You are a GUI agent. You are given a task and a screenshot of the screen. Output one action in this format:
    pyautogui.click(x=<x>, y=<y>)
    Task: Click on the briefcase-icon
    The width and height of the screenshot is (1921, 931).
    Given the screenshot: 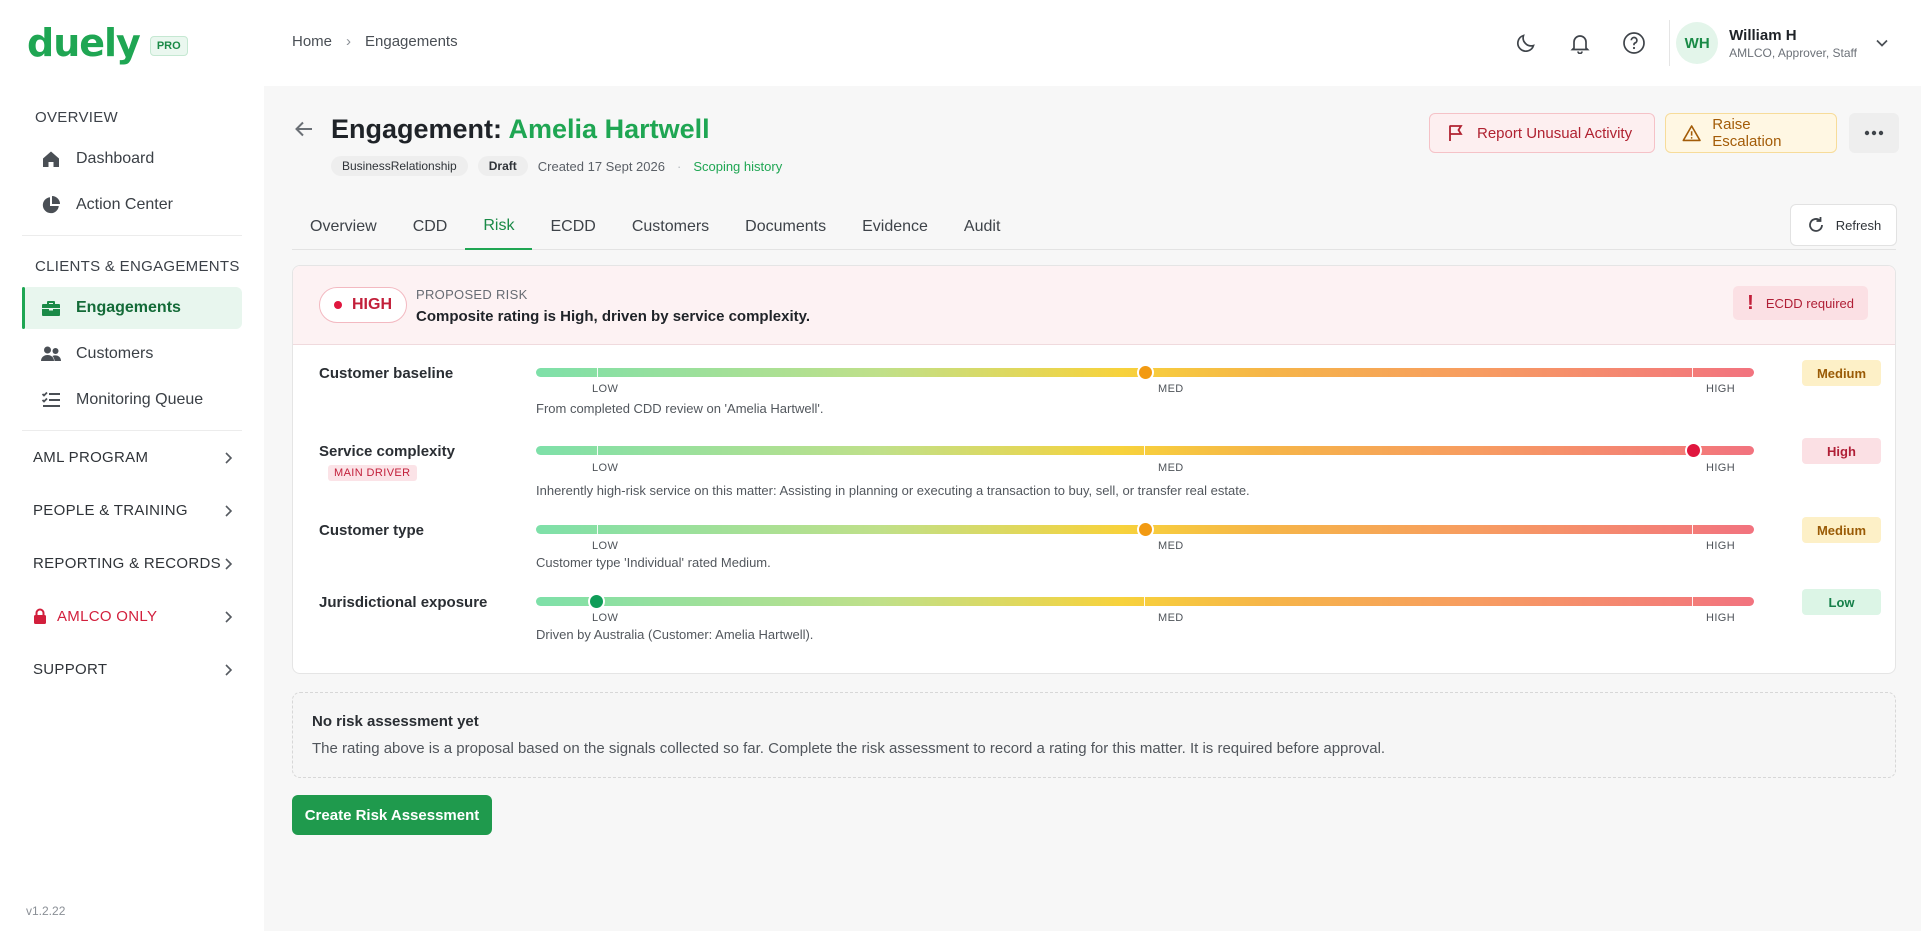 What is the action you would take?
    pyautogui.click(x=51, y=308)
    